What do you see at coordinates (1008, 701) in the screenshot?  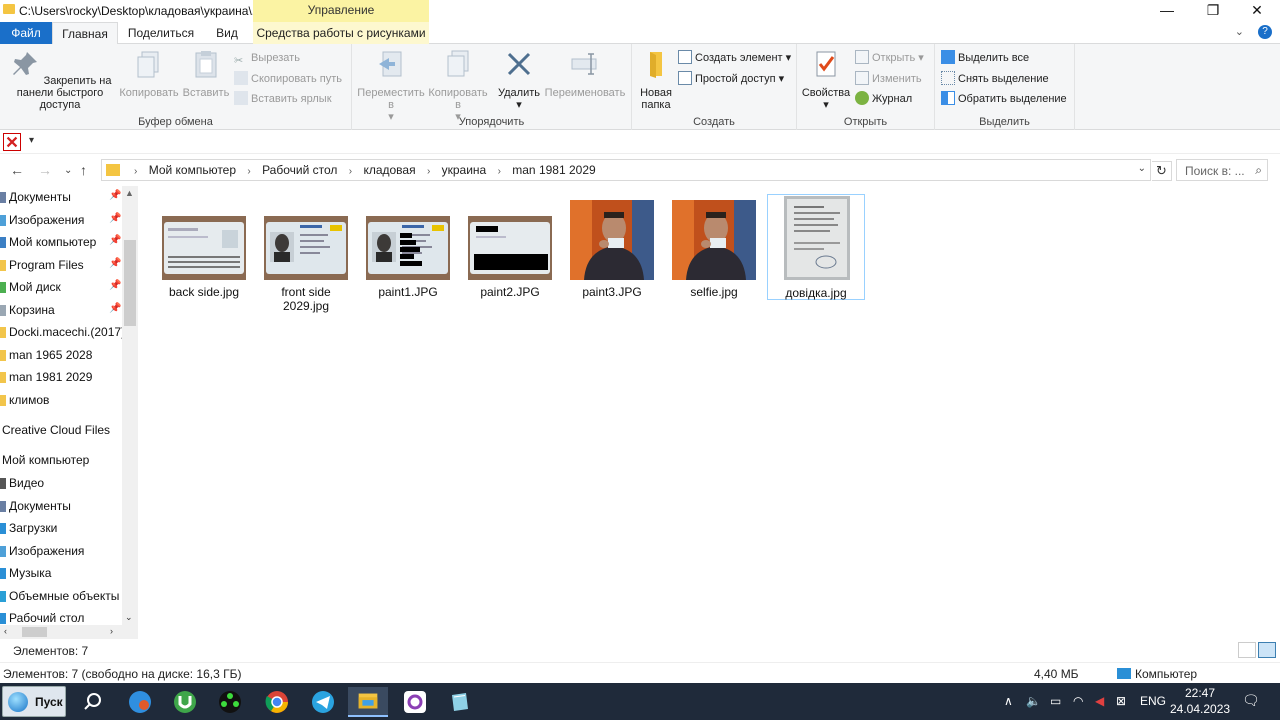 I see `tray-expand-icon: ∧` at bounding box center [1008, 701].